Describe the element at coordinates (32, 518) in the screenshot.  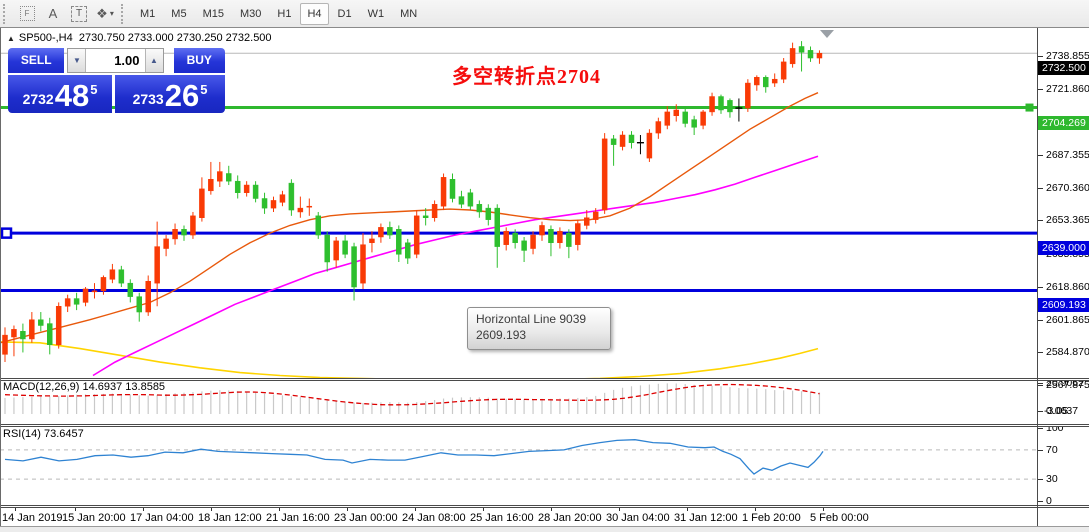
I see `time-axis-label: 14 Jan 2019` at that location.